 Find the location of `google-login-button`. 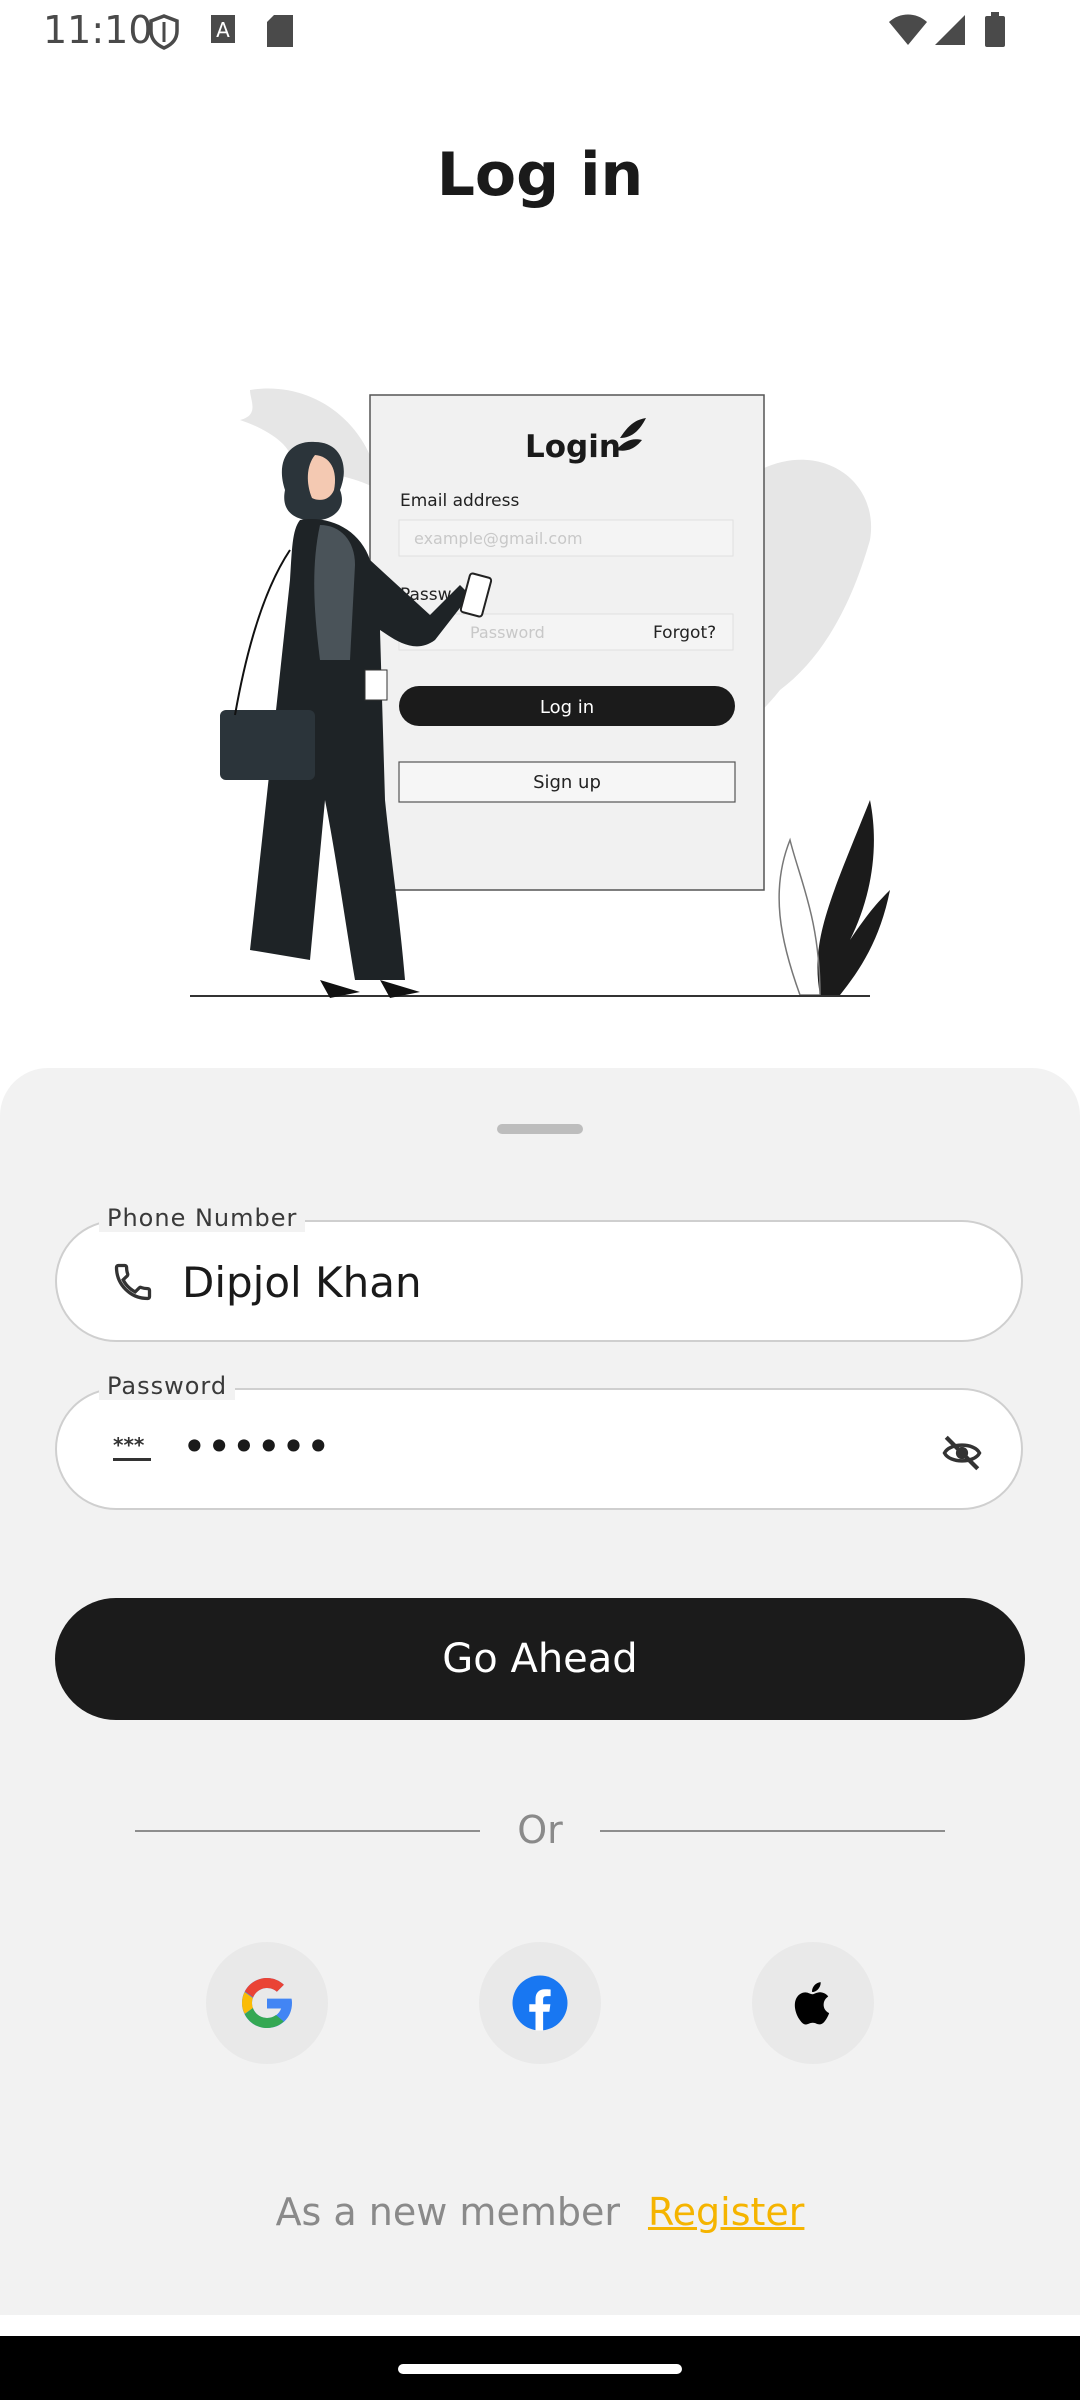

google-login-button is located at coordinates (267, 2003).